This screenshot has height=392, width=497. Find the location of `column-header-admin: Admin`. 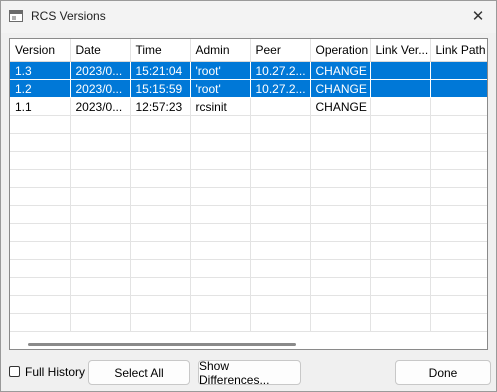

column-header-admin: Admin is located at coordinates (220, 50).